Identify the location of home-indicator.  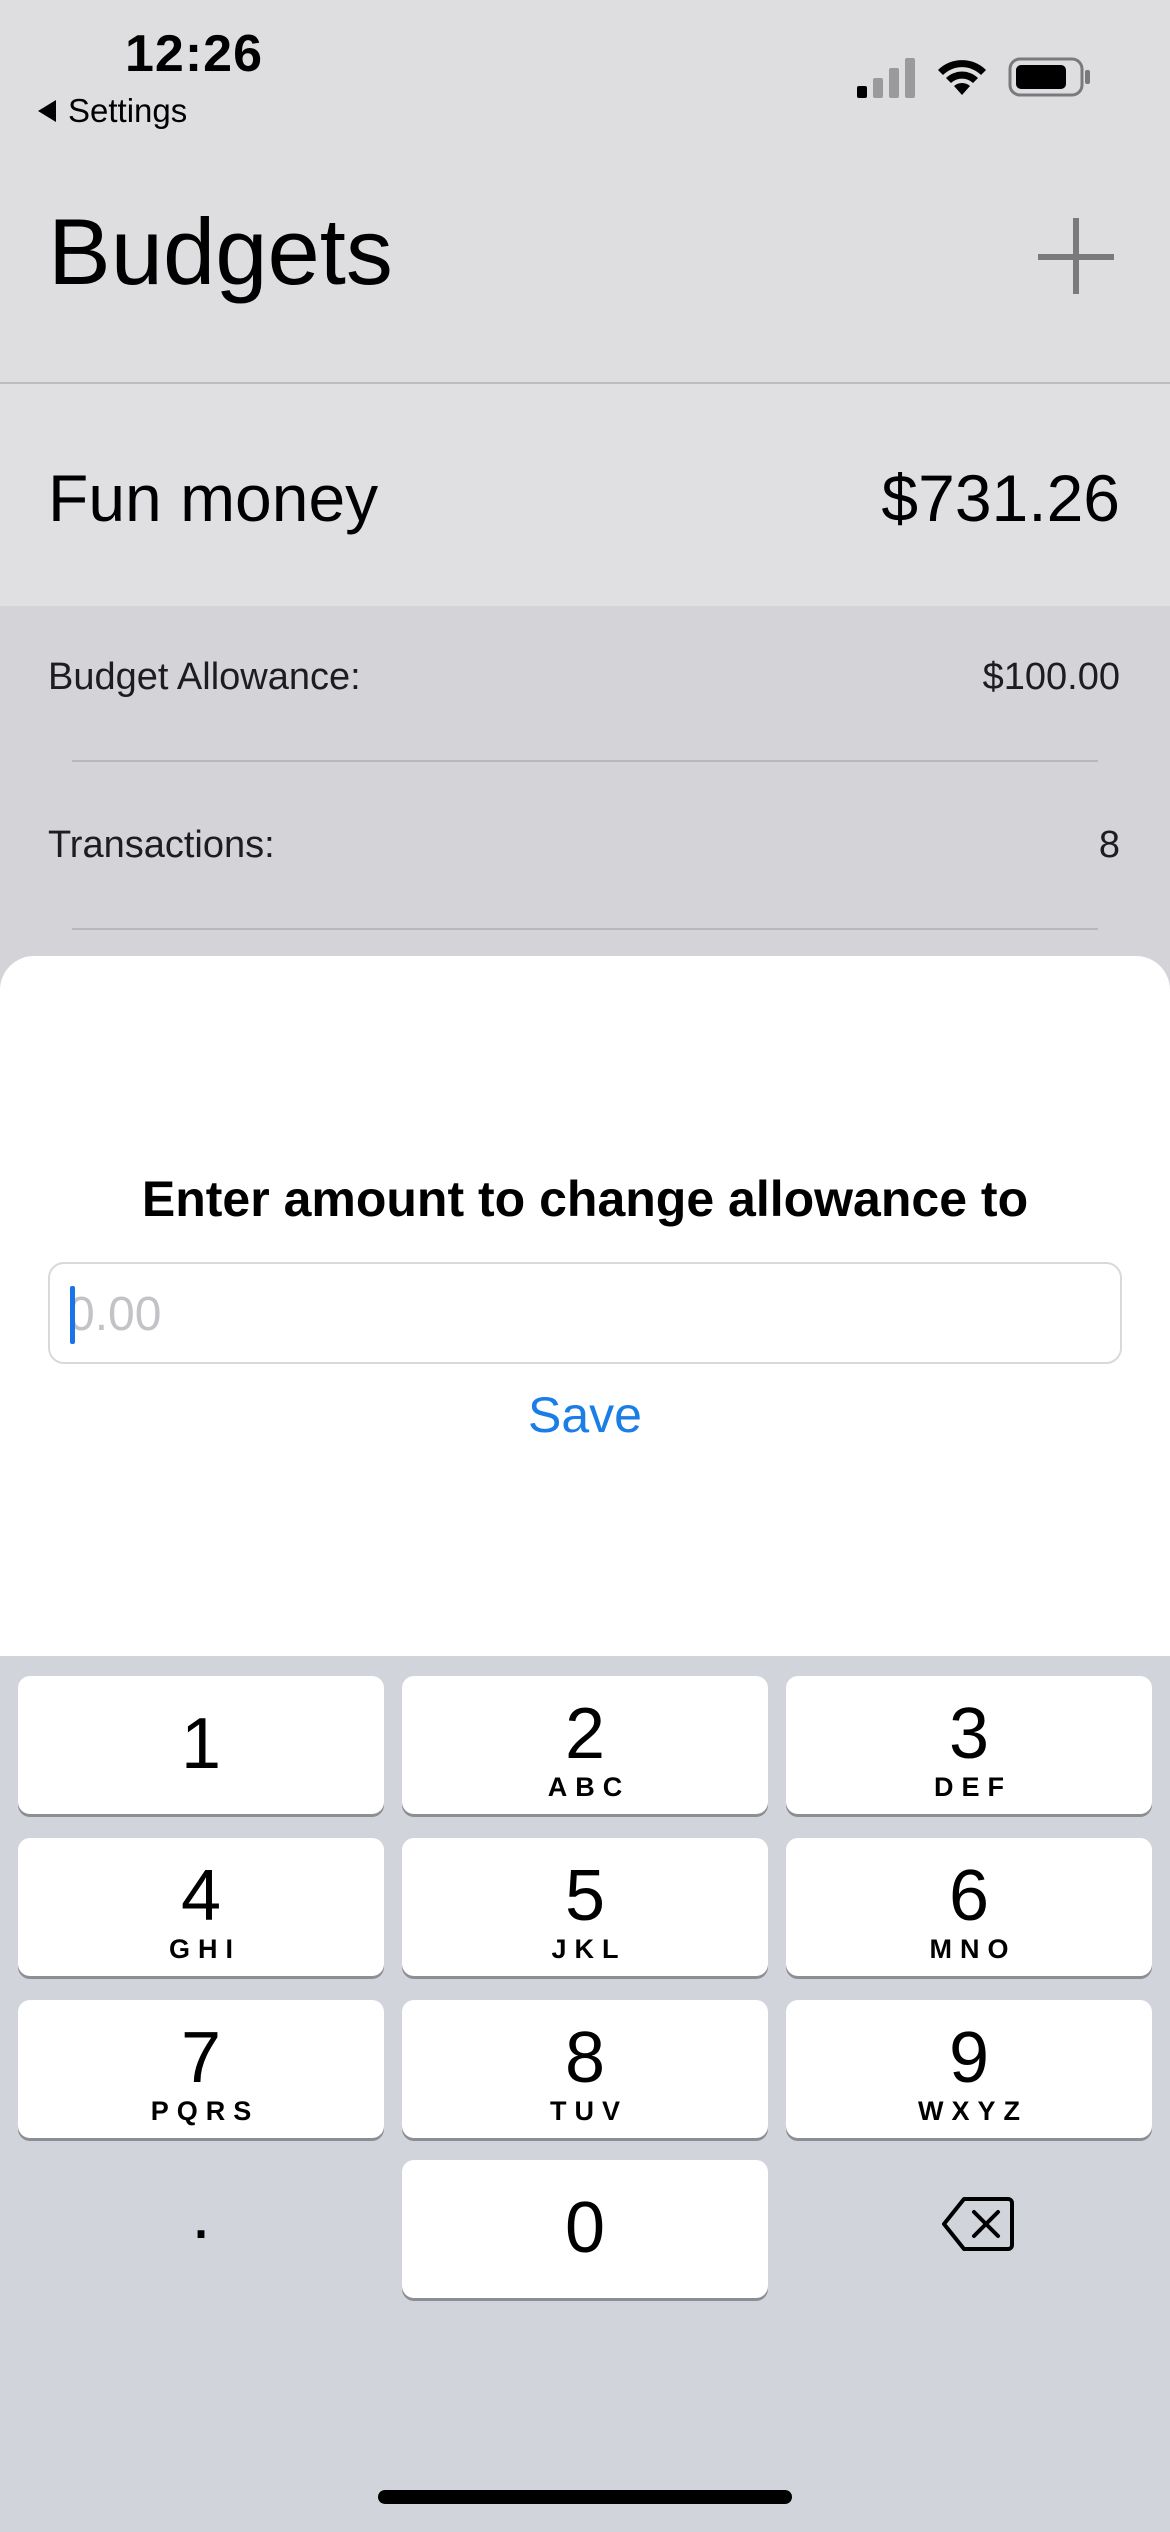
(585, 2497).